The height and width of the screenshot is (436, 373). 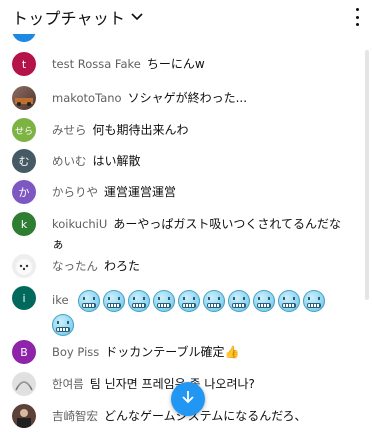 What do you see at coordinates (183, 161) in the screenshot?
I see `chat-message: む めいむ はい解散` at bounding box center [183, 161].